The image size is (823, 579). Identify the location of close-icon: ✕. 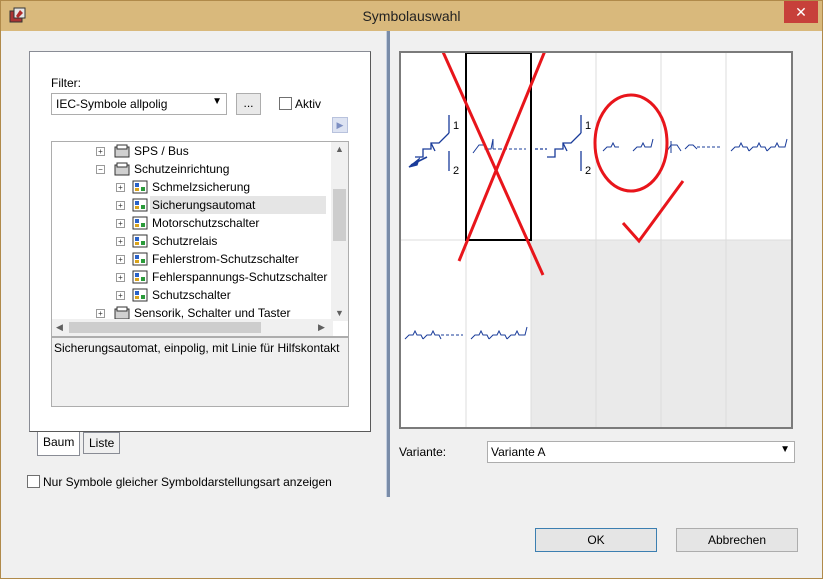
(801, 12).